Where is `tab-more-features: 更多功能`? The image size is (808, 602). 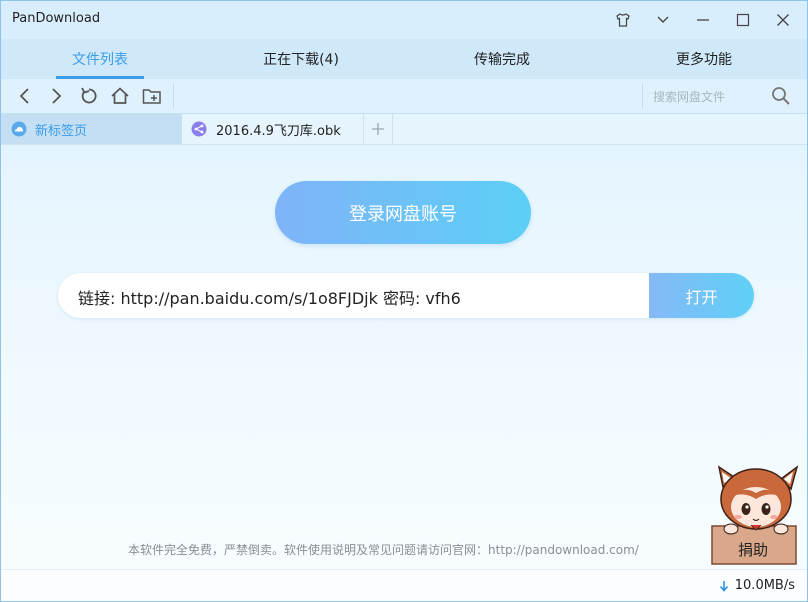 tab-more-features: 更多功能 is located at coordinates (704, 59).